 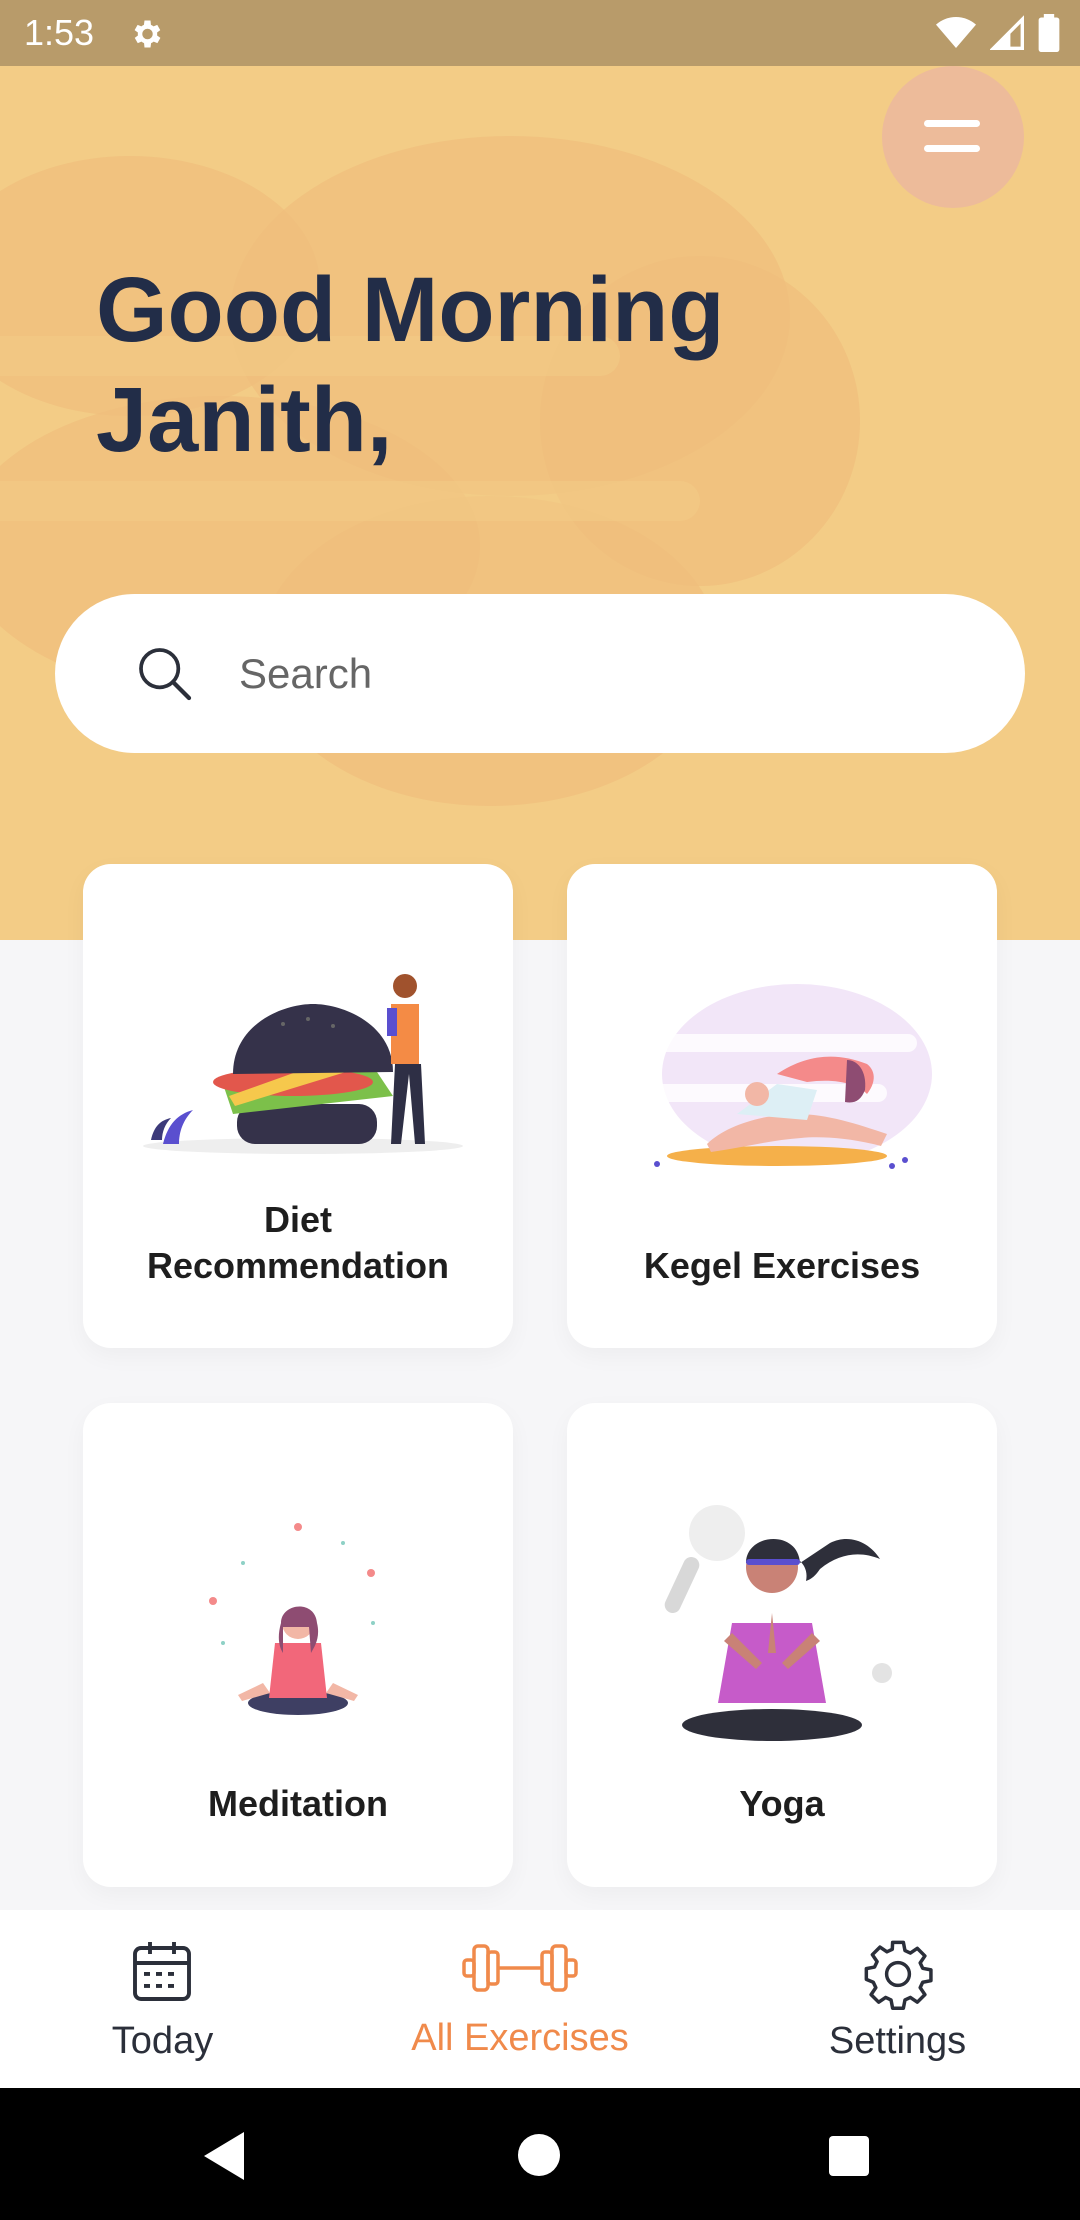 I want to click on battery-icon, so click(x=1049, y=33).